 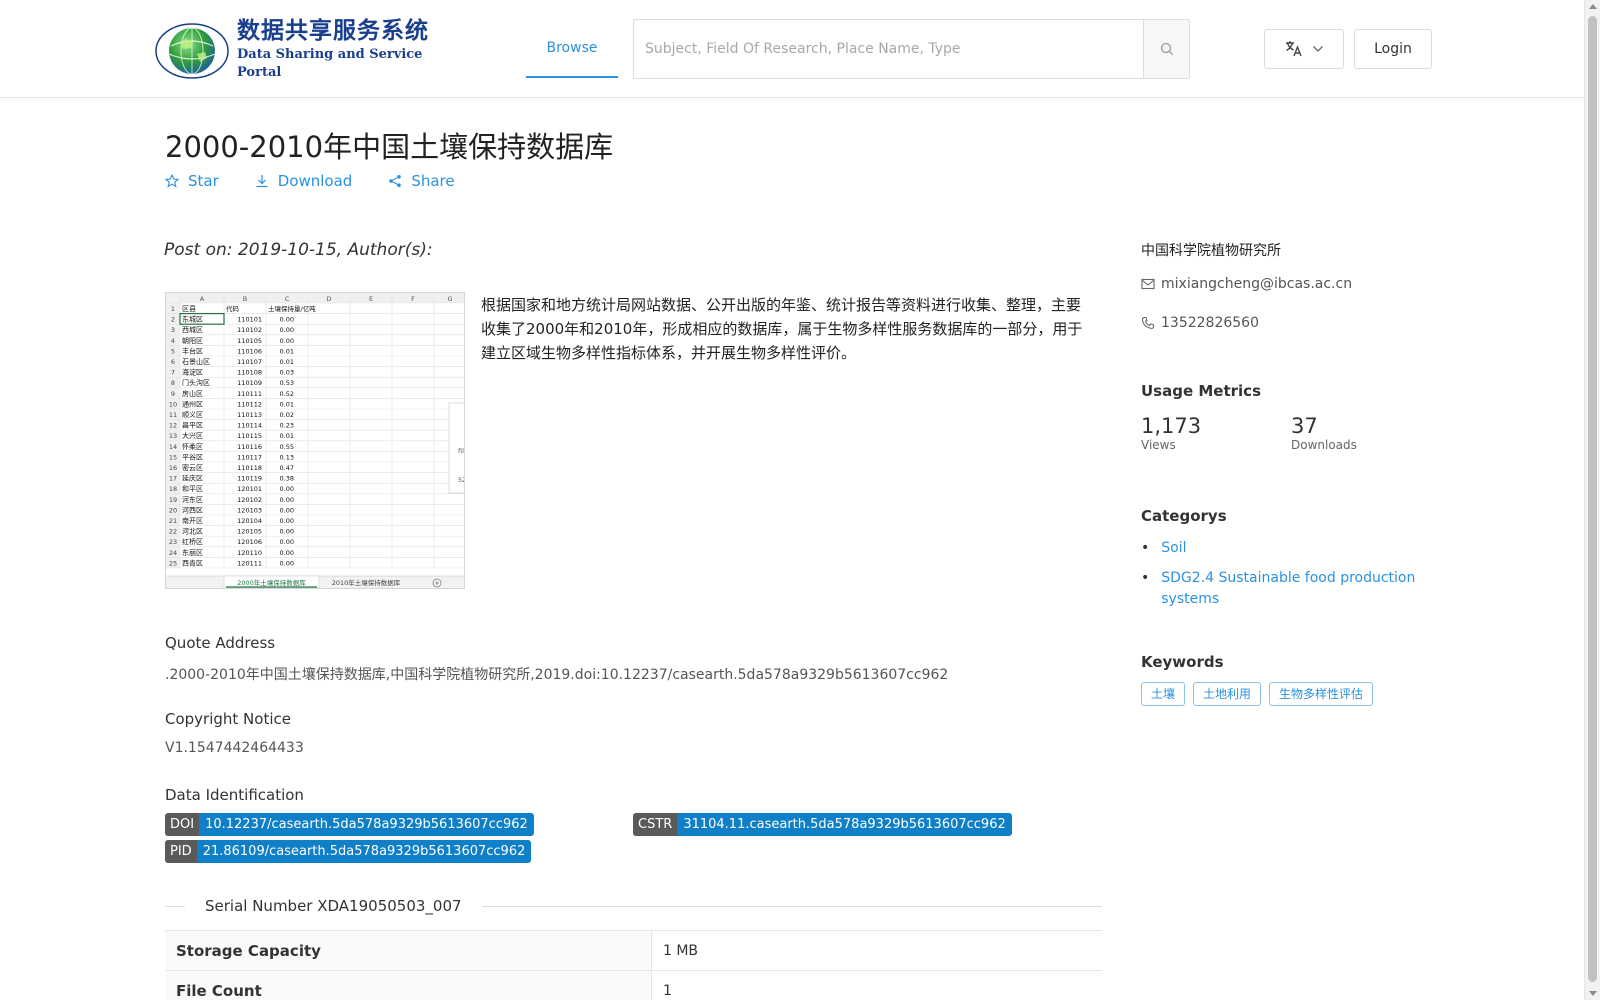 I want to click on download-icon, so click(x=262, y=181).